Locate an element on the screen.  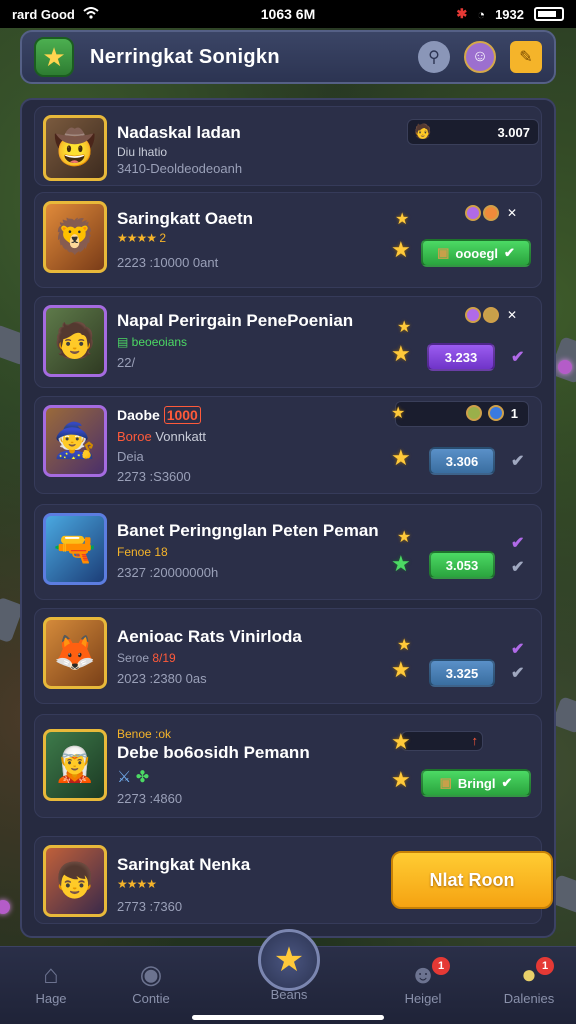
item-subtitle-2: Deia is located at coordinates (130, 456).